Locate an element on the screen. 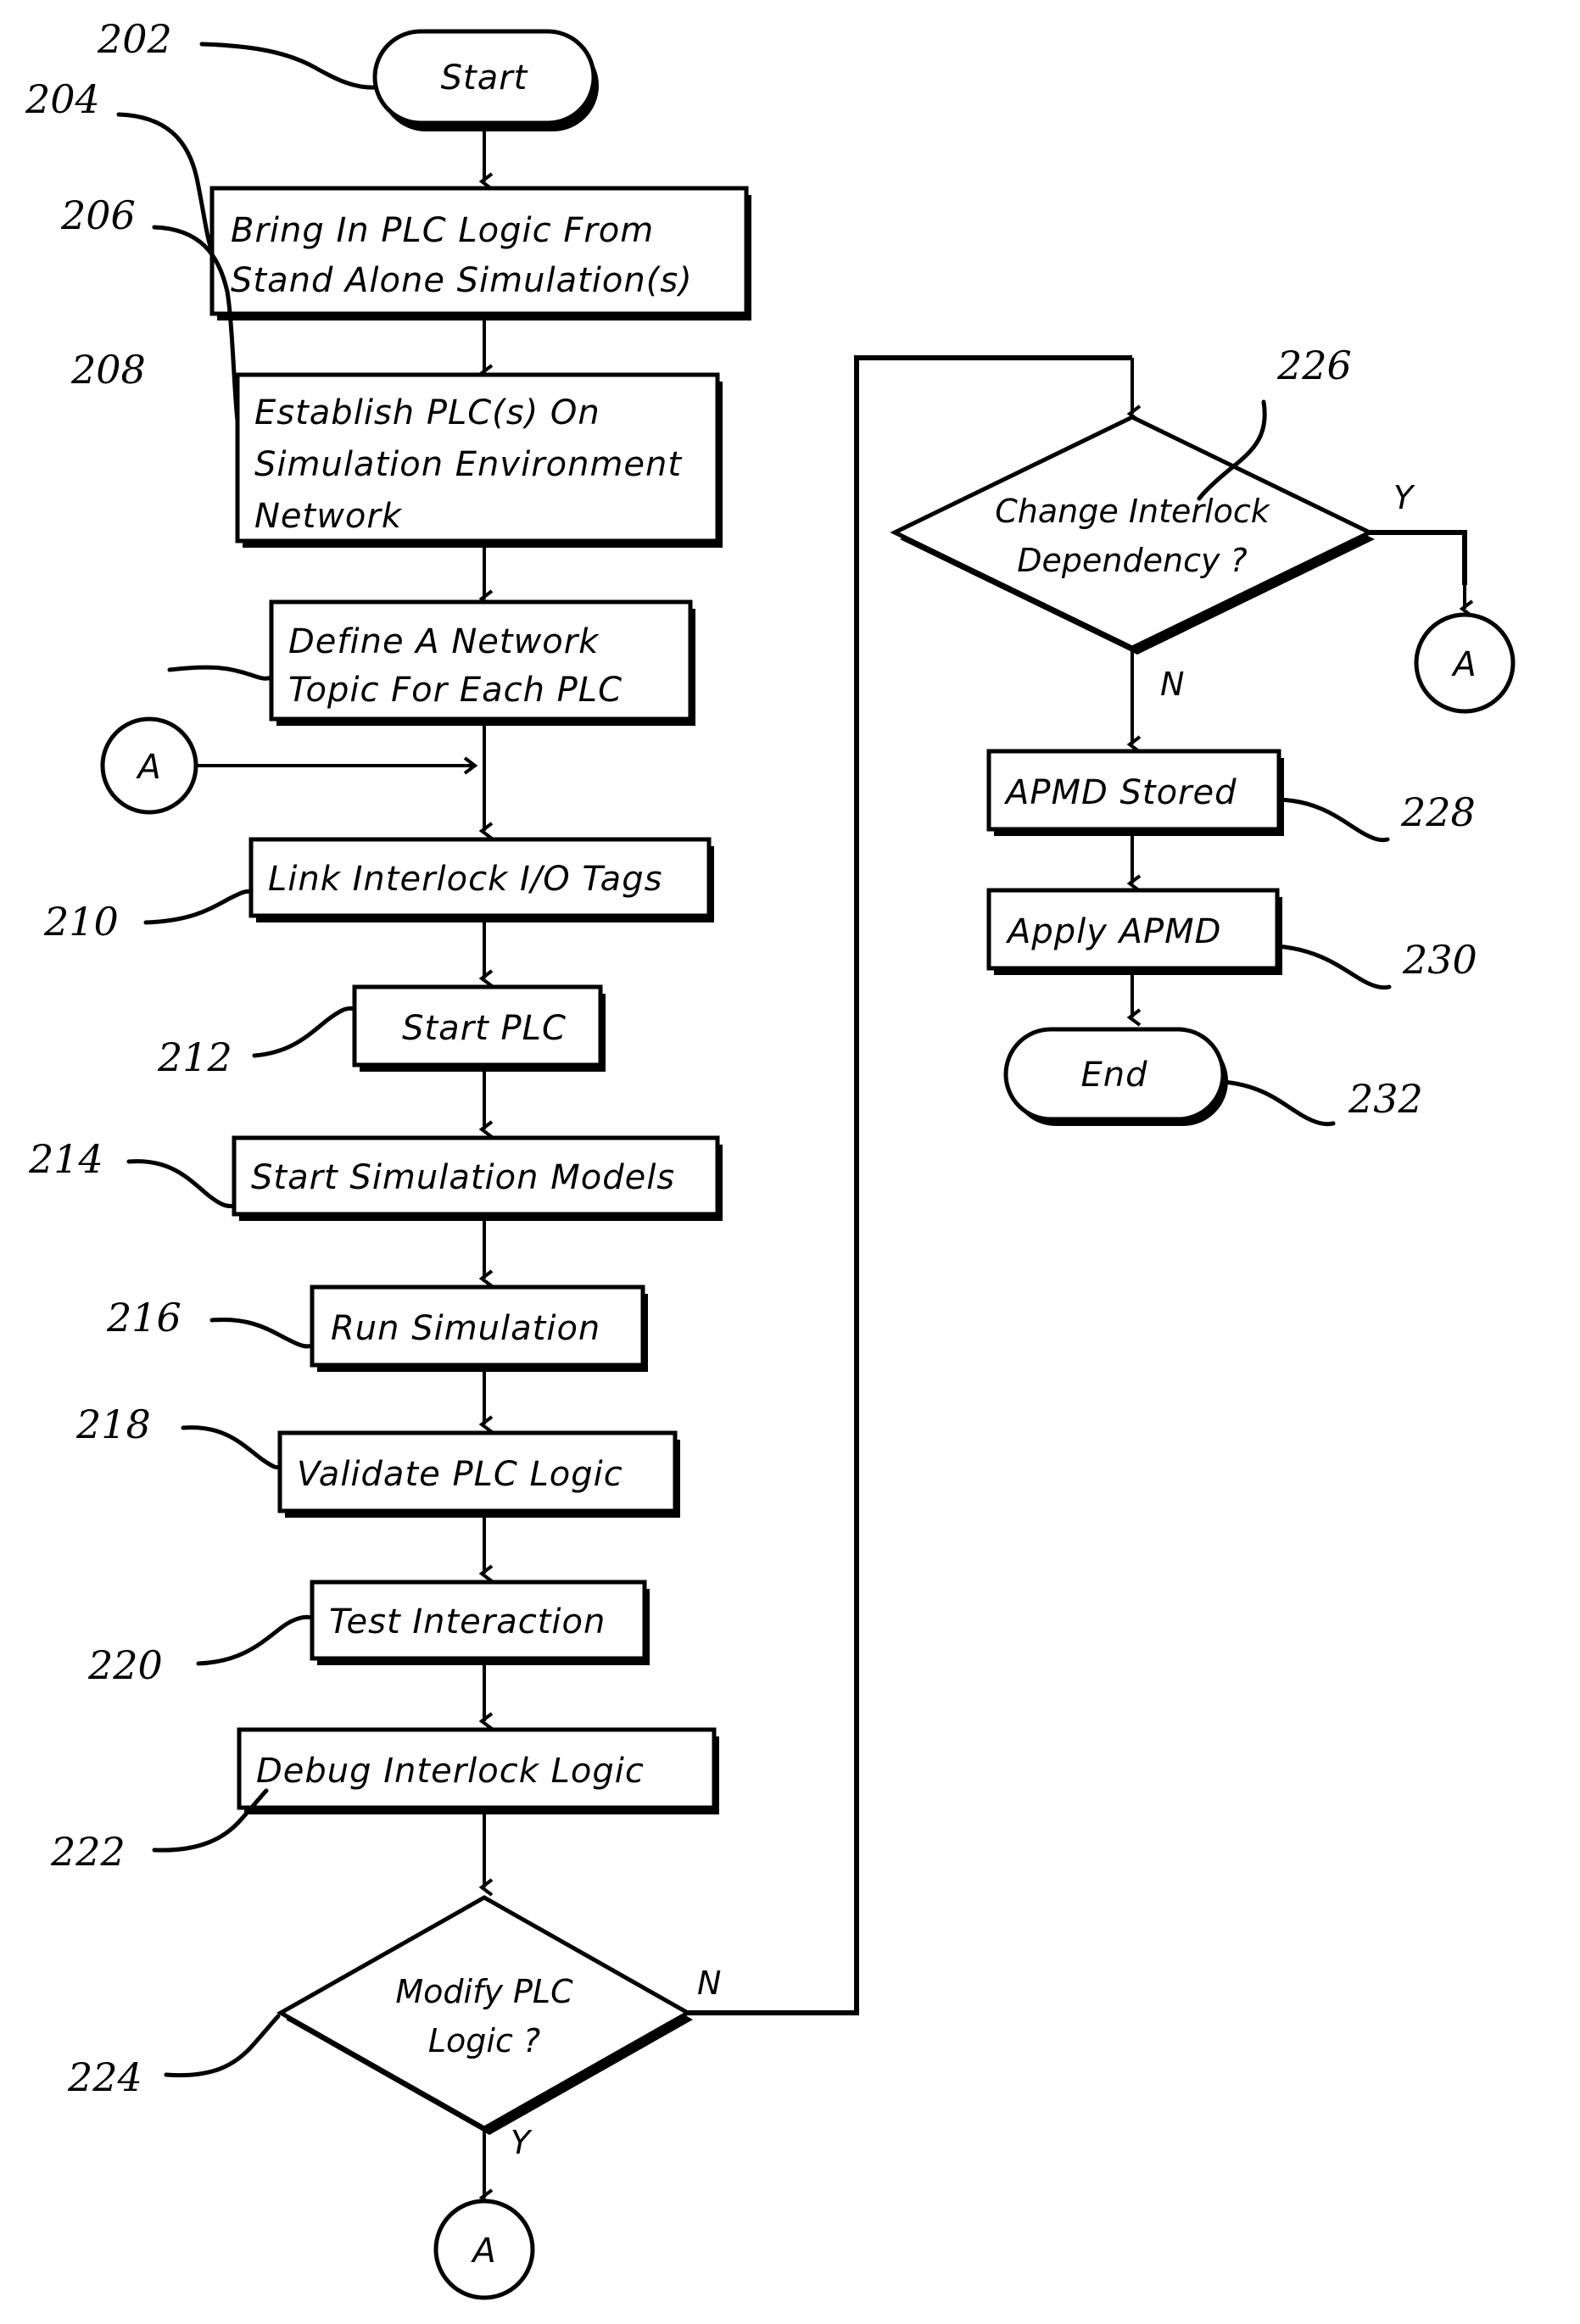  ref-number-212: 212 is located at coordinates (195, 1057).